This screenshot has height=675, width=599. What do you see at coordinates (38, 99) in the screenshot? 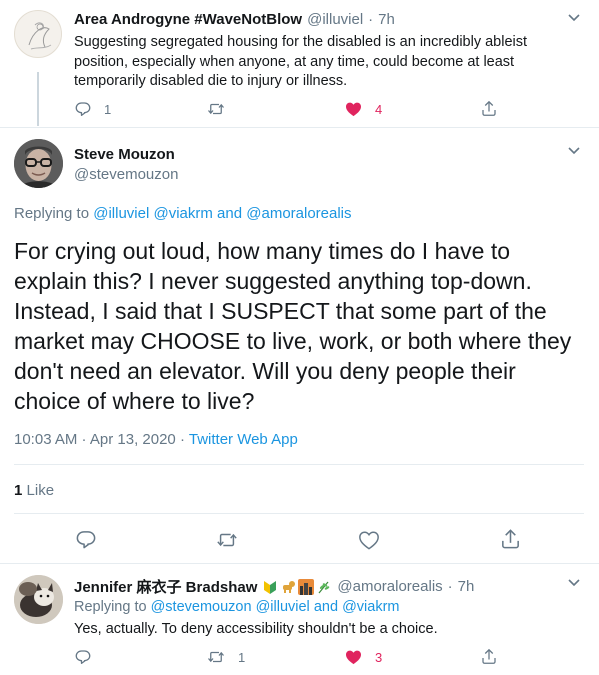
I see `thread-connector-line` at bounding box center [38, 99].